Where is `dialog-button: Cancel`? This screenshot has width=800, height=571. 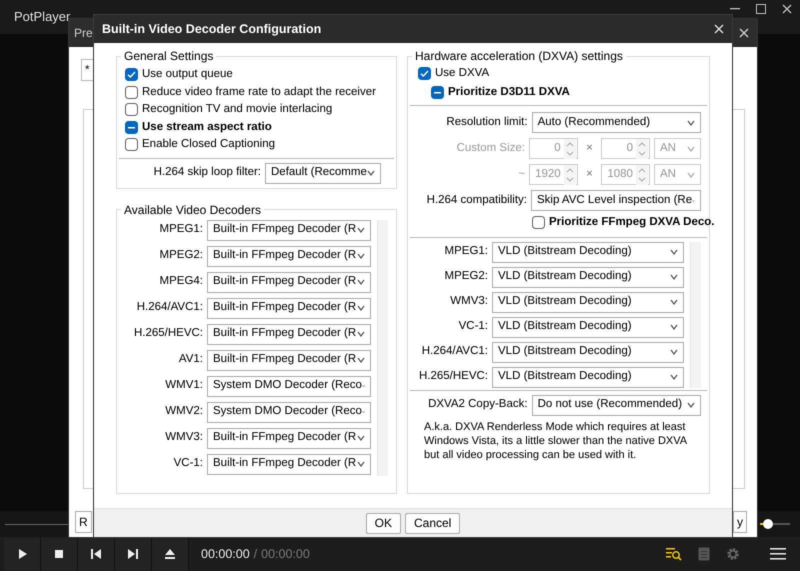 dialog-button: Cancel is located at coordinates (432, 523).